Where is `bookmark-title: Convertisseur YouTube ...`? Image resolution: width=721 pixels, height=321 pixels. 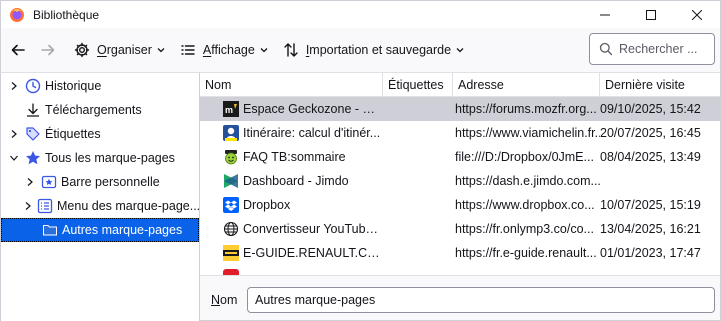 bookmark-title: Convertisseur YouTube ... is located at coordinates (313, 229).